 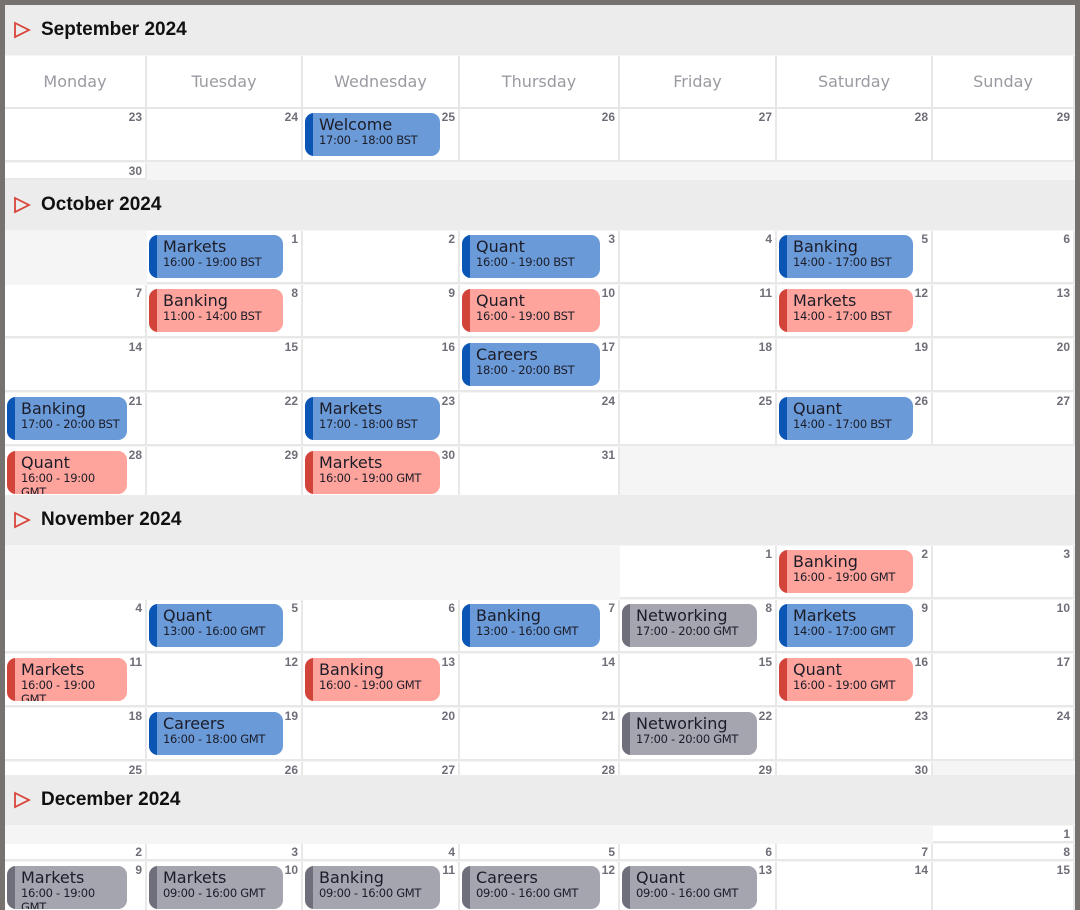 I want to click on event-chip: Banking 09:00 - 16:00 GMT, so click(x=372, y=887).